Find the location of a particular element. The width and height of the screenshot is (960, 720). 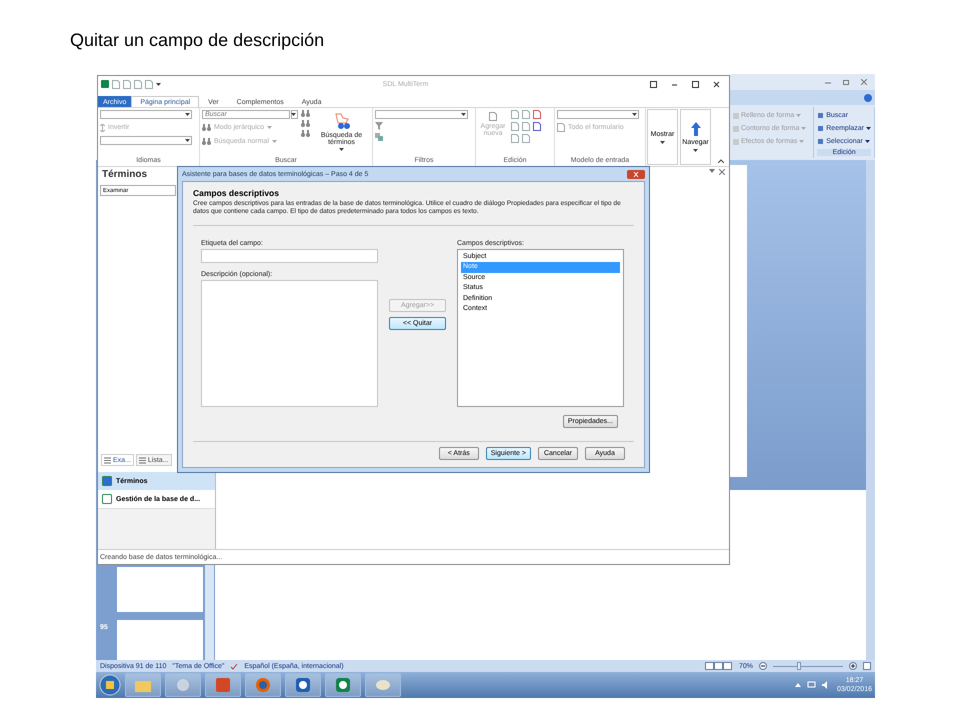

app-icon is located at coordinates (183, 685).